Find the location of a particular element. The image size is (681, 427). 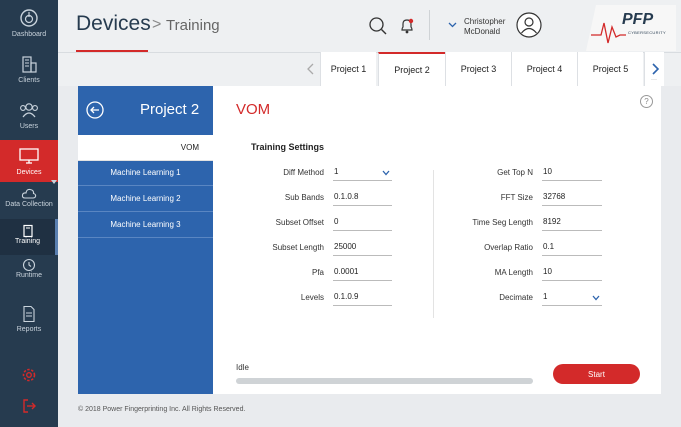

section-heading: VOM is located at coordinates (253, 109).